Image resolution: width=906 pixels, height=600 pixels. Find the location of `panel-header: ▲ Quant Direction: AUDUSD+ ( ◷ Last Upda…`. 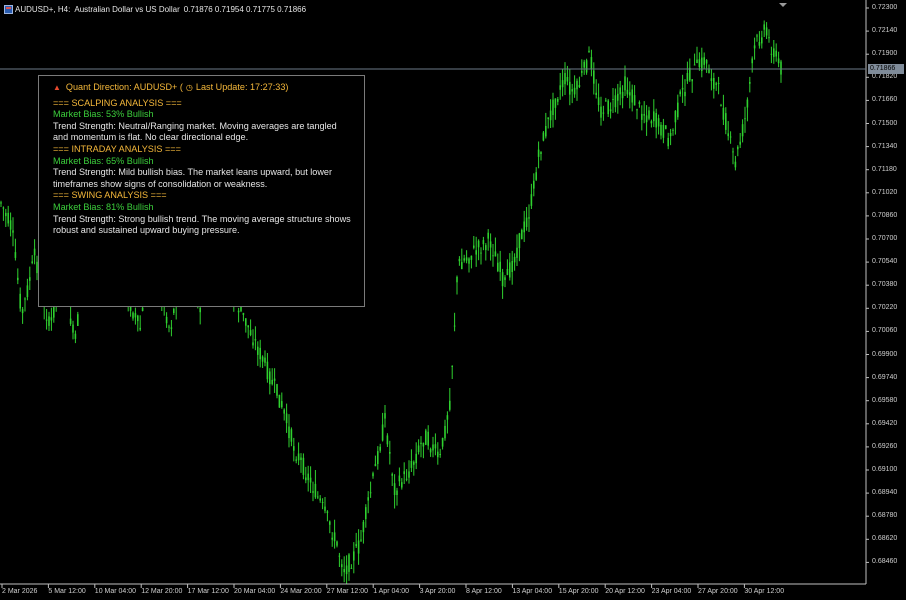

panel-header: ▲ Quant Direction: AUDUSD+ ( ◷ Last Upda… is located at coordinates (203, 88).